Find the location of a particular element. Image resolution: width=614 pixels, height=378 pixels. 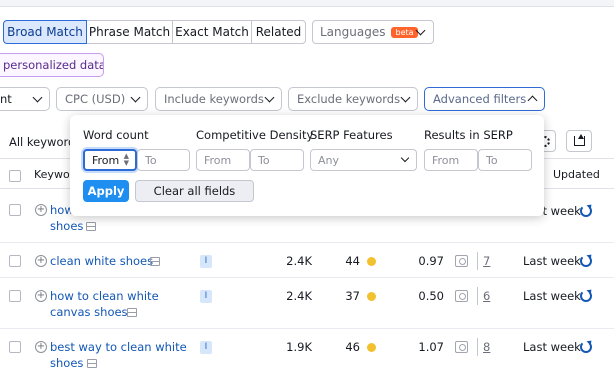

keyword-link: best way to clean white shoes is located at coordinates (118, 355).